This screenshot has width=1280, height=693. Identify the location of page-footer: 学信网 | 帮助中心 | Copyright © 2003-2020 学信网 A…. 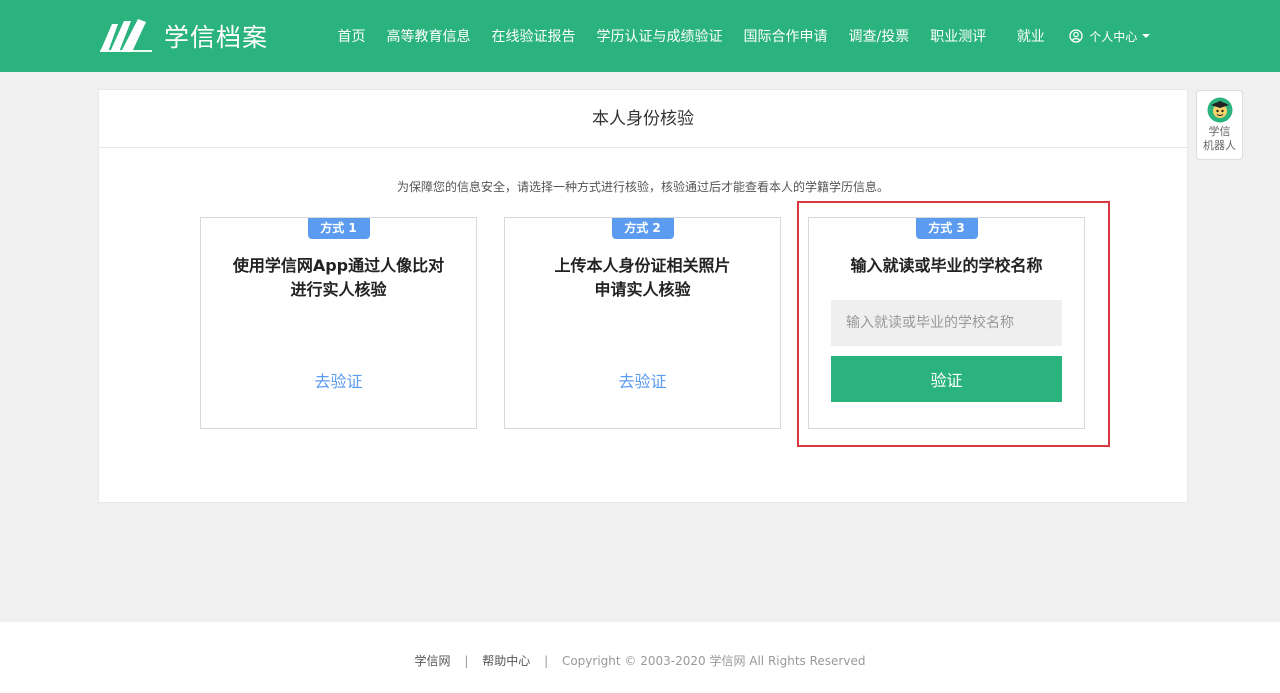
(640, 657).